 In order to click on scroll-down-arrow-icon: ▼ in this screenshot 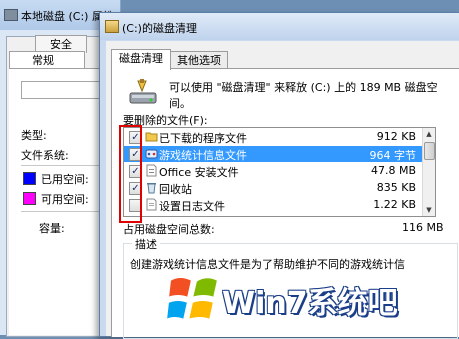, I will do `click(429, 210)`.